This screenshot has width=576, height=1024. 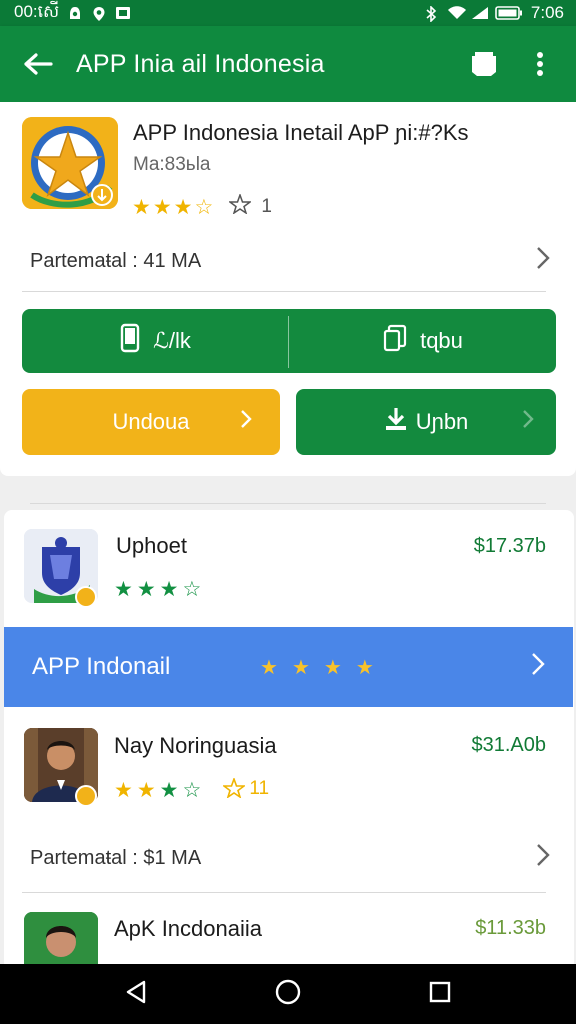 What do you see at coordinates (479, 13) in the screenshot?
I see `signal-icon` at bounding box center [479, 13].